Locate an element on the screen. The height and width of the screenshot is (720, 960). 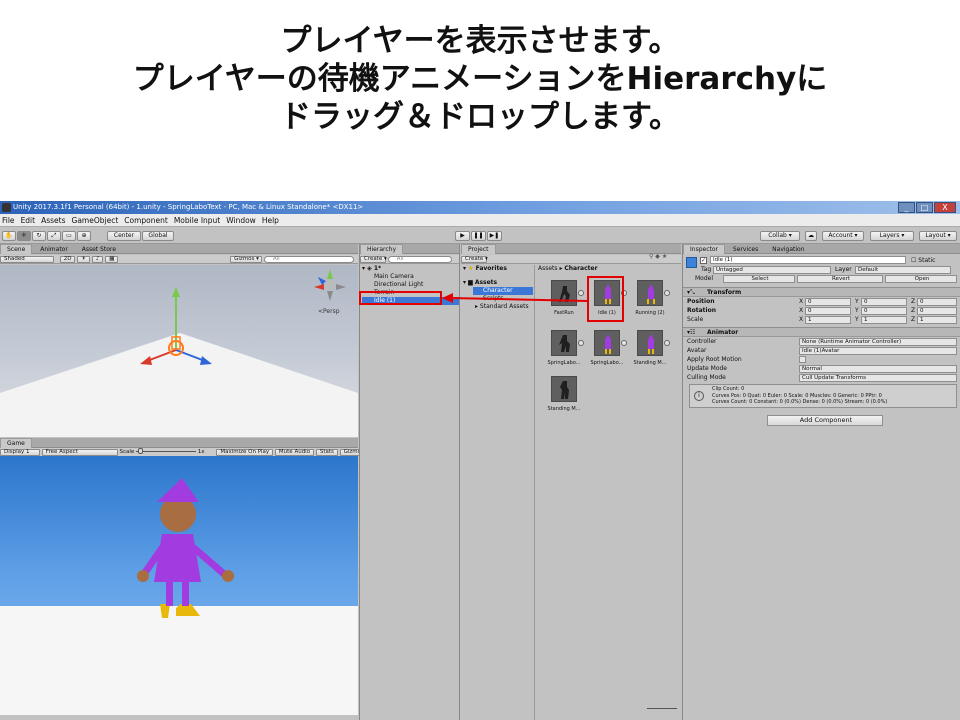
minimize-button: _ is located at coordinates (906, 207).